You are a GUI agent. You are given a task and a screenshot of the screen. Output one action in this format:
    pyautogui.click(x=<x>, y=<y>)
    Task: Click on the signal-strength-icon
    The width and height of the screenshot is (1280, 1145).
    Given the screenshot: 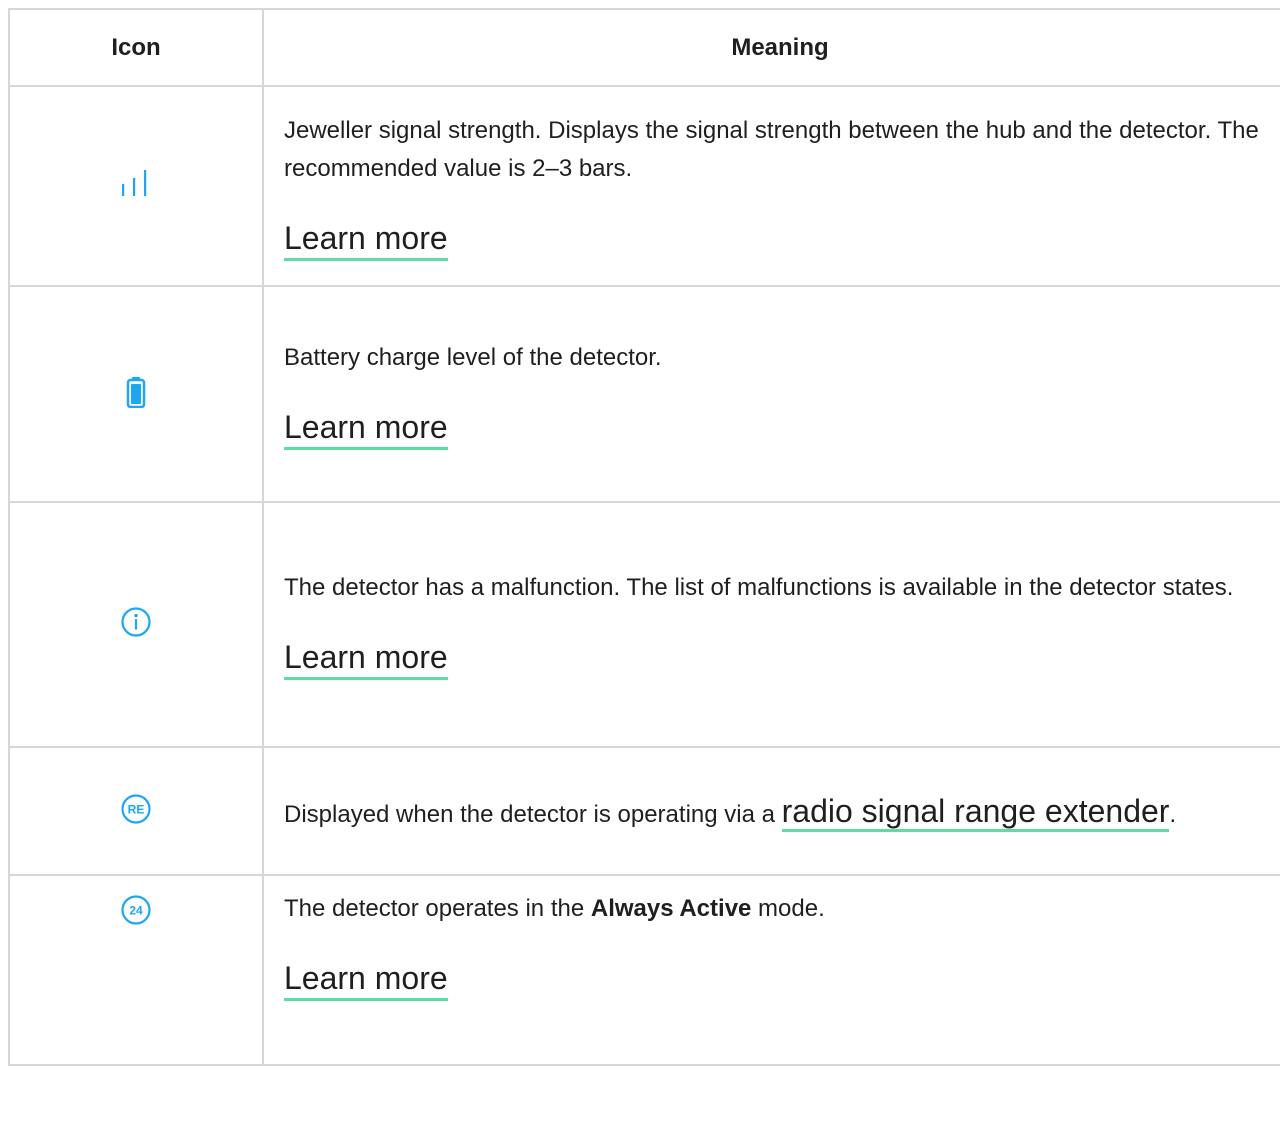 What is the action you would take?
    pyautogui.click(x=136, y=184)
    